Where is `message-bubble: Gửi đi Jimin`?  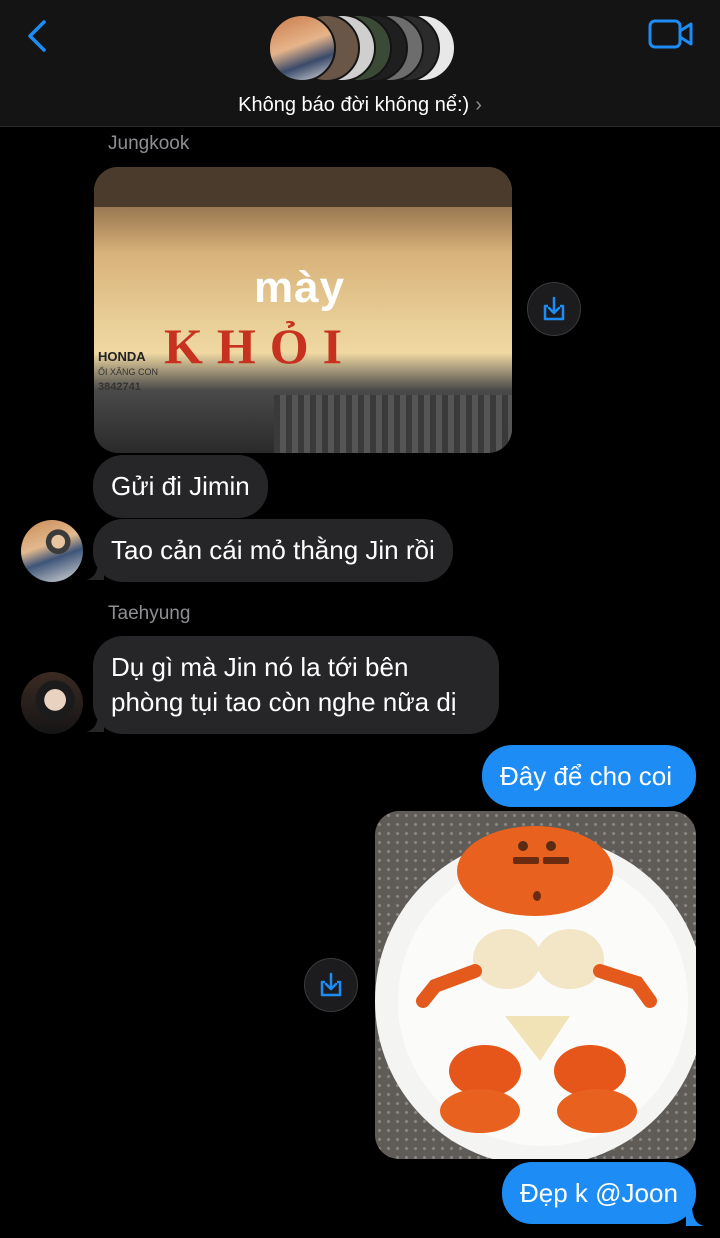
message-bubble: Gửi đi Jimin is located at coordinates (180, 486).